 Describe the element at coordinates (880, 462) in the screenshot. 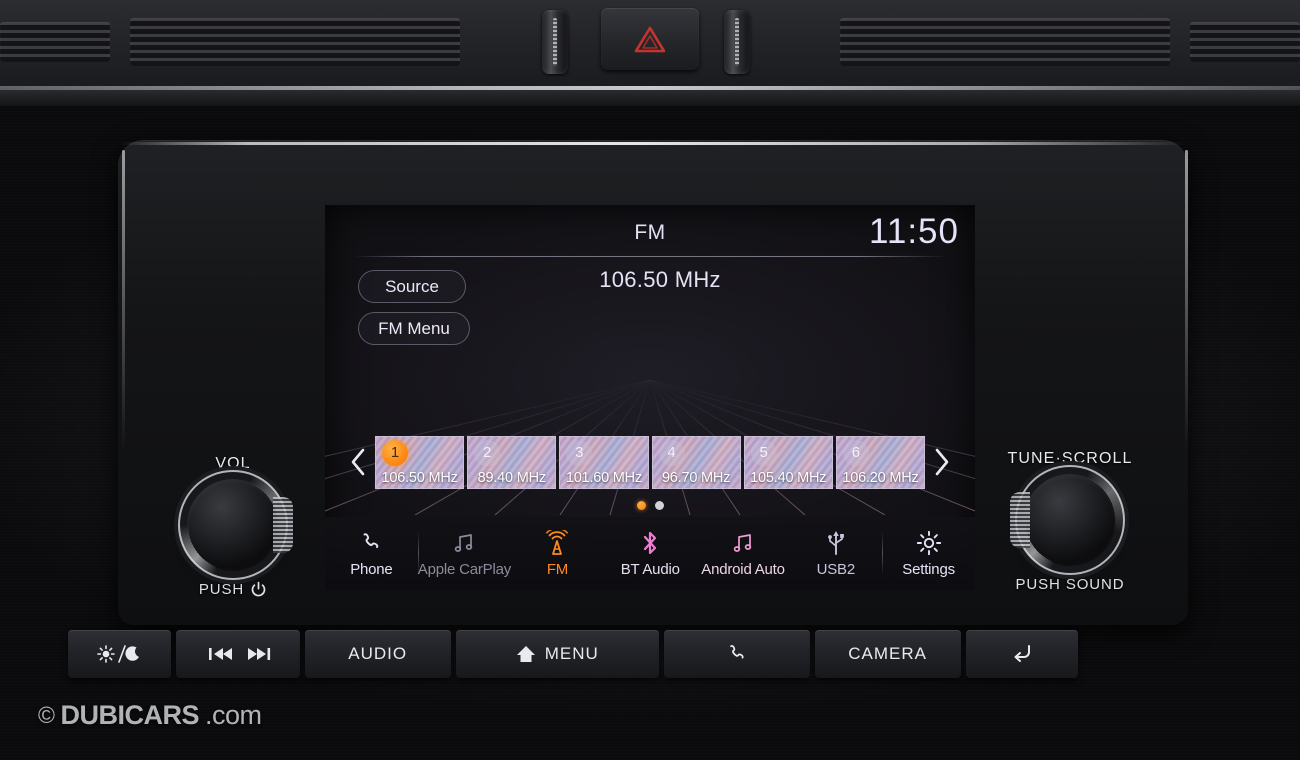

I see `preset-item: 6 106.20 MHz` at that location.